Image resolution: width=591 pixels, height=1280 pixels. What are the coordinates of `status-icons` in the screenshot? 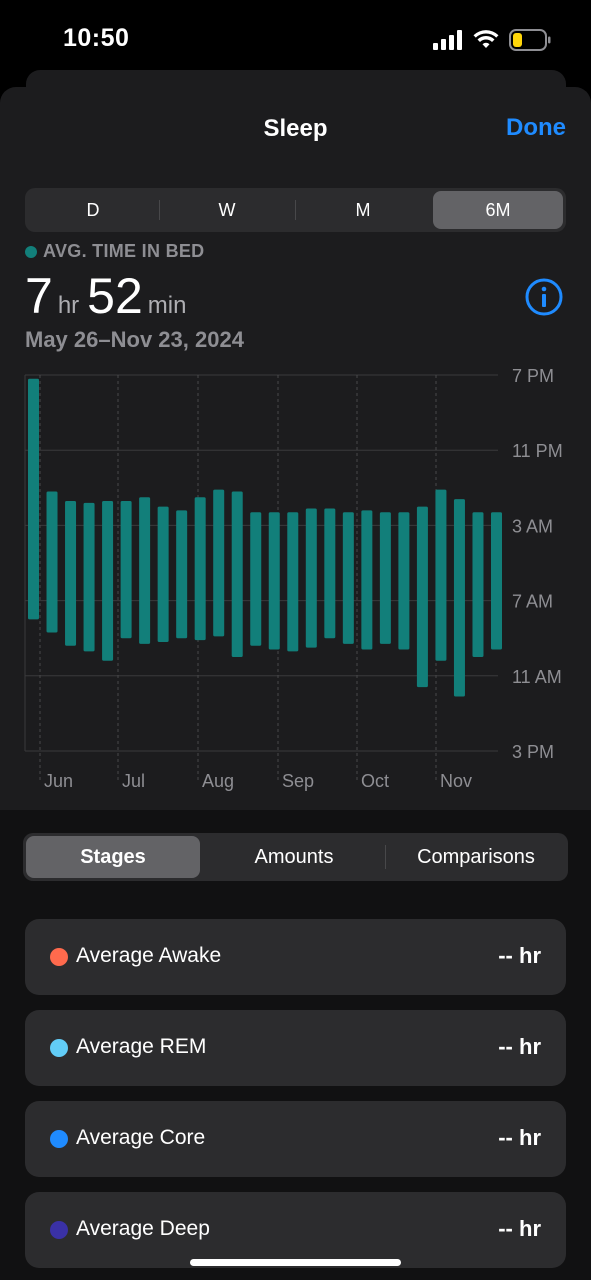 It's located at (492, 40).